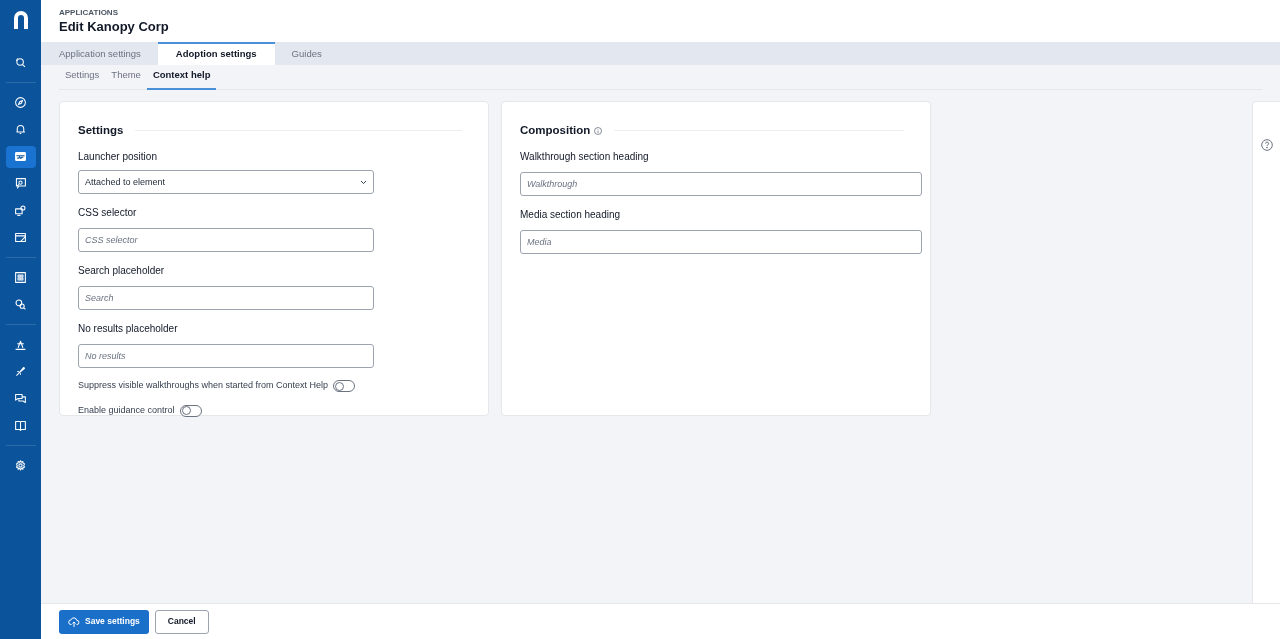 This screenshot has height=639, width=1280. What do you see at coordinates (226, 298) in the screenshot?
I see `input-field: Search` at bounding box center [226, 298].